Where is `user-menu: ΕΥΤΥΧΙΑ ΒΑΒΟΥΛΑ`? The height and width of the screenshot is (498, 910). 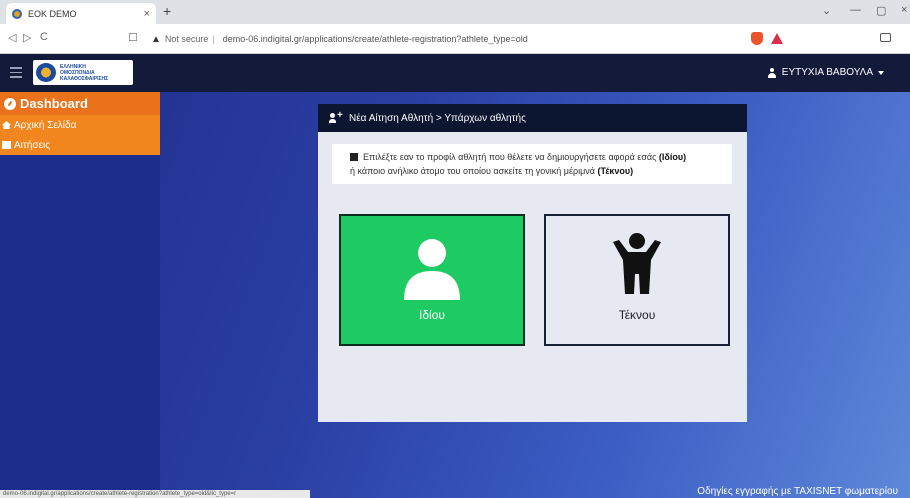 user-menu: ΕΥΤΥΧΙΑ ΒΑΒΟΥΛΑ is located at coordinates (825, 72).